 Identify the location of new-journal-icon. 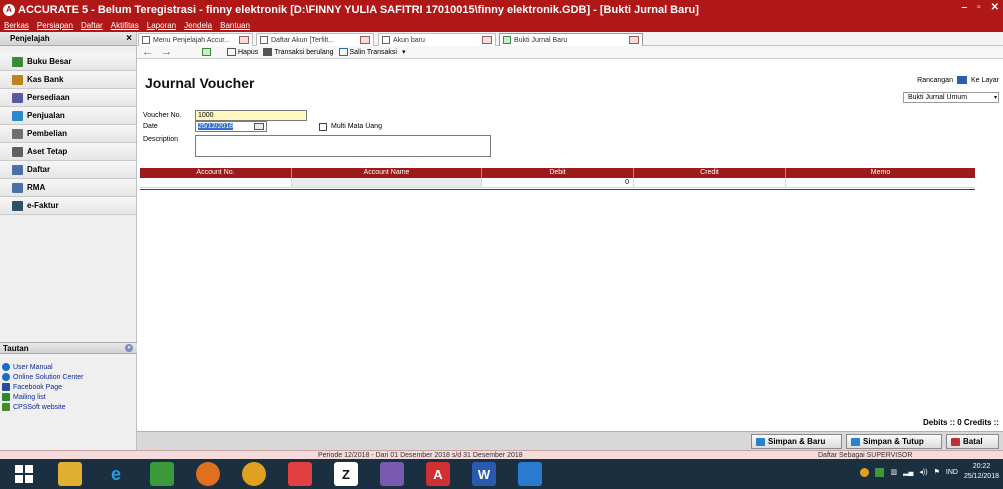
(206, 52).